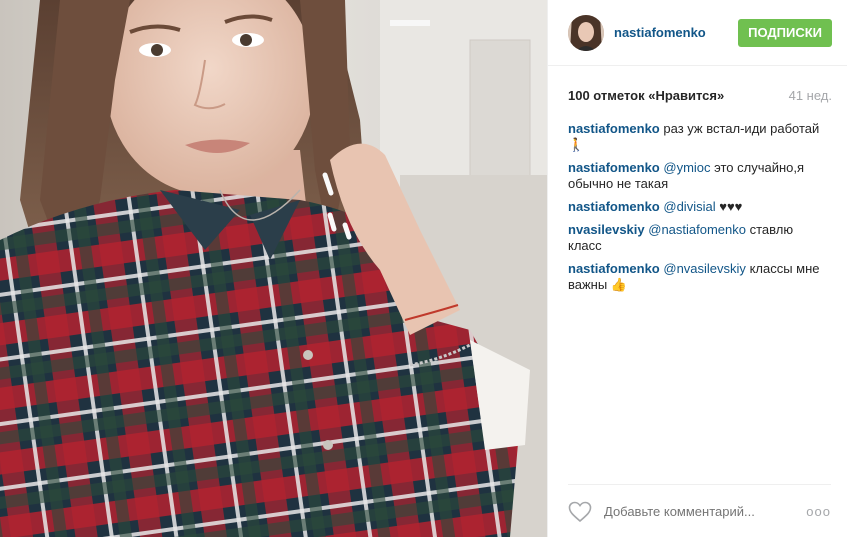 The width and height of the screenshot is (847, 537). I want to click on comment-mention: @divisial, so click(689, 206).